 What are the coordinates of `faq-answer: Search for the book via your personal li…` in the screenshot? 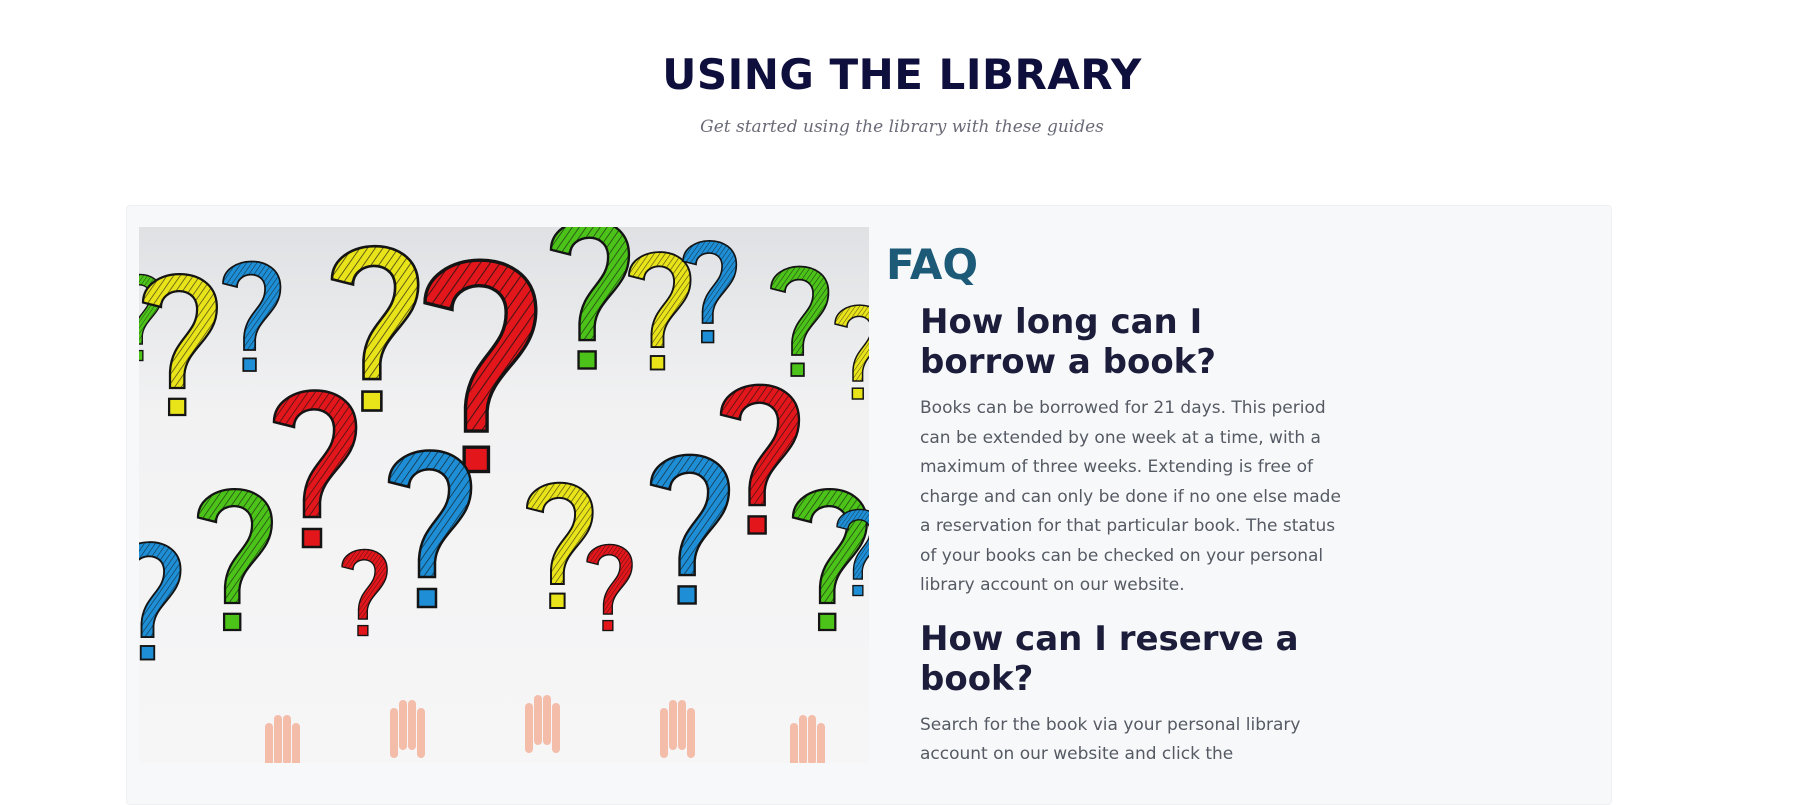 It's located at (1110, 739).